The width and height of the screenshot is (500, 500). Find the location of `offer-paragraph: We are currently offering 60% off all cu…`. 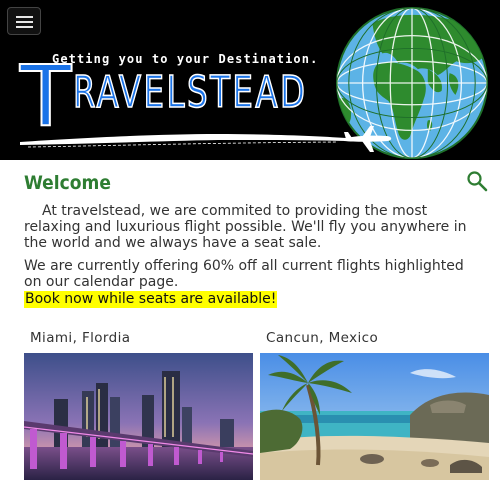

offer-paragraph: We are currently offering 60% off all cu… is located at coordinates (244, 274).